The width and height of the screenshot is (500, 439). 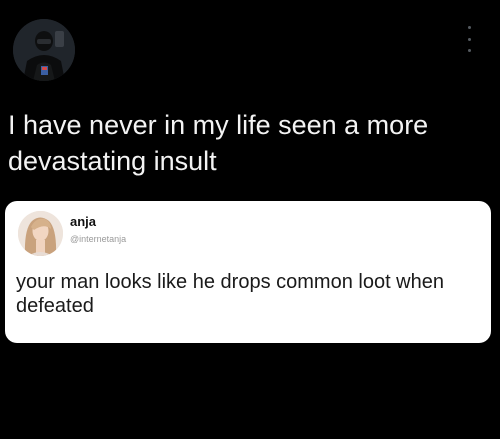 I want to click on author-avatar, so click(x=44, y=50).